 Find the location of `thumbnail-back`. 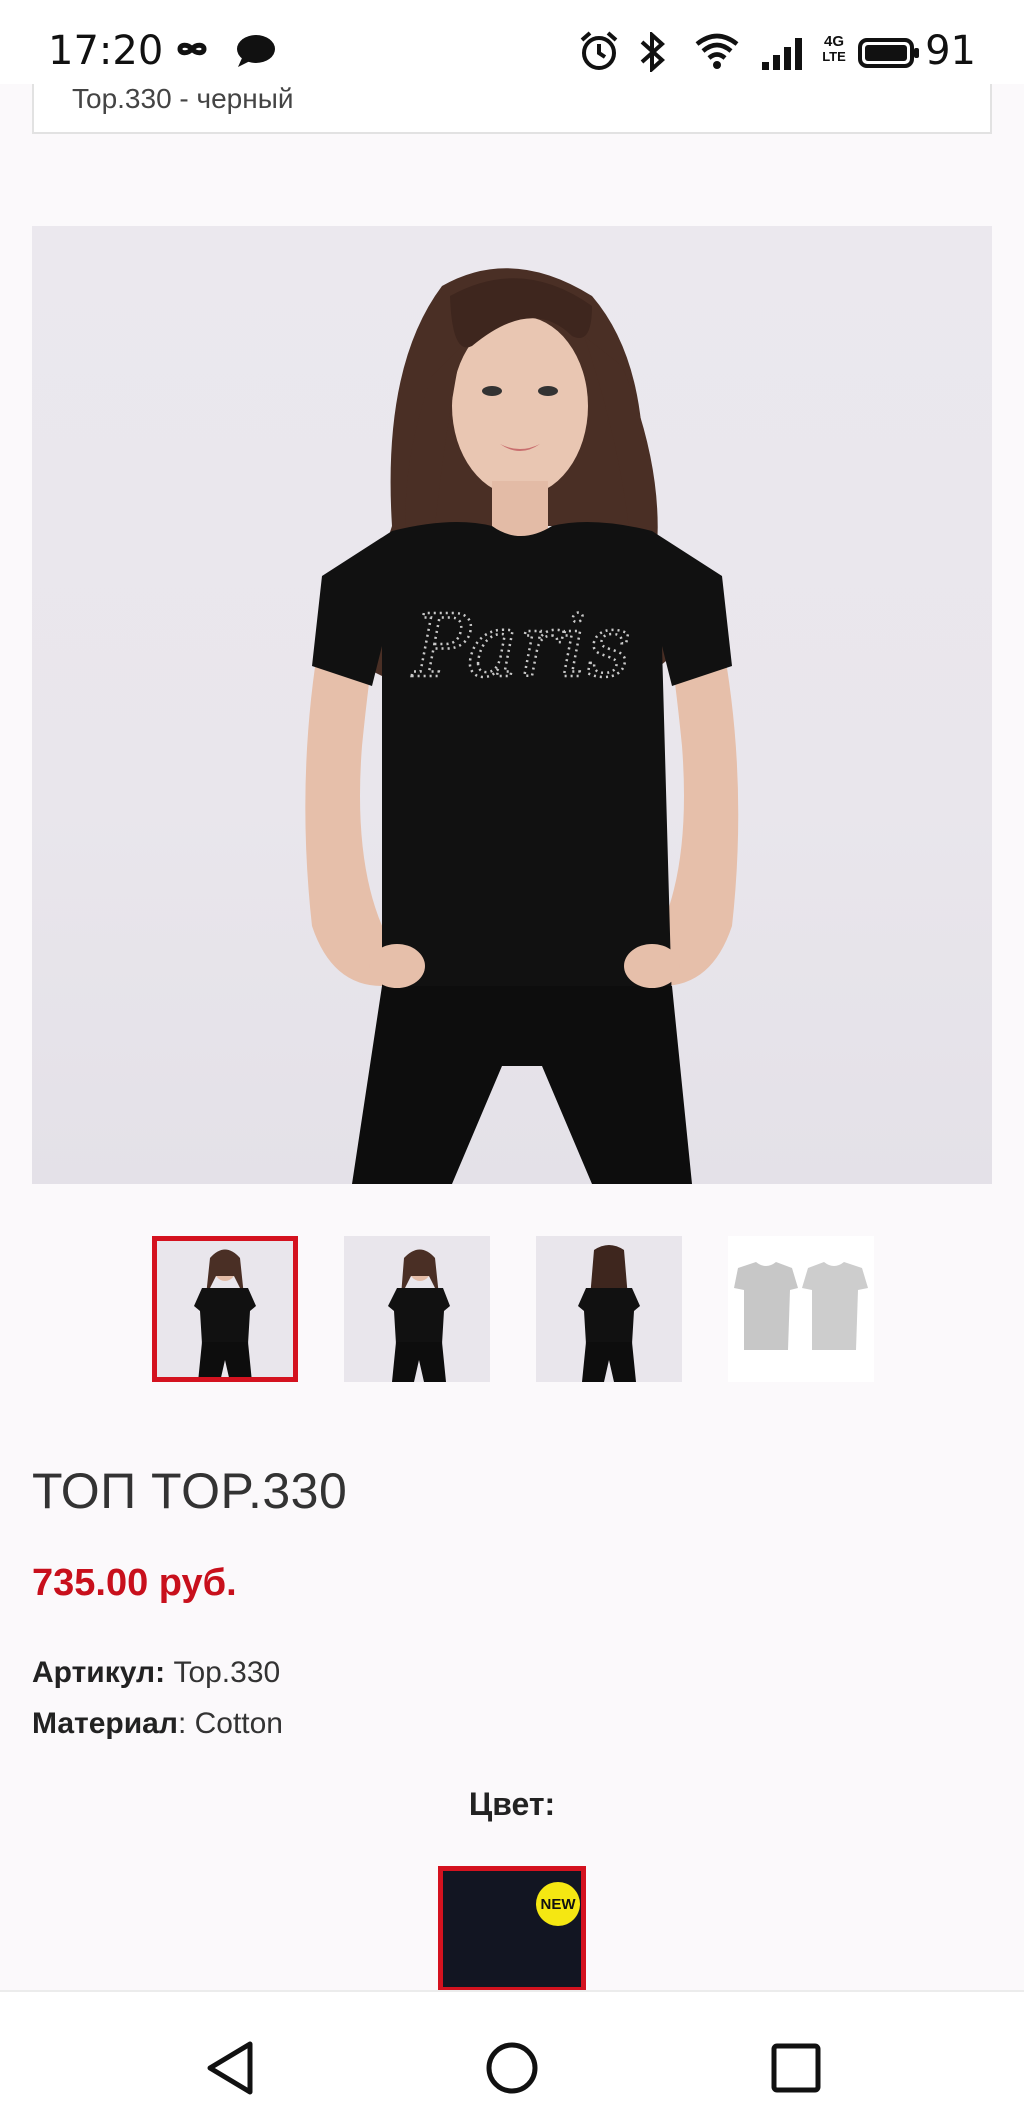

thumbnail-back is located at coordinates (609, 1309).